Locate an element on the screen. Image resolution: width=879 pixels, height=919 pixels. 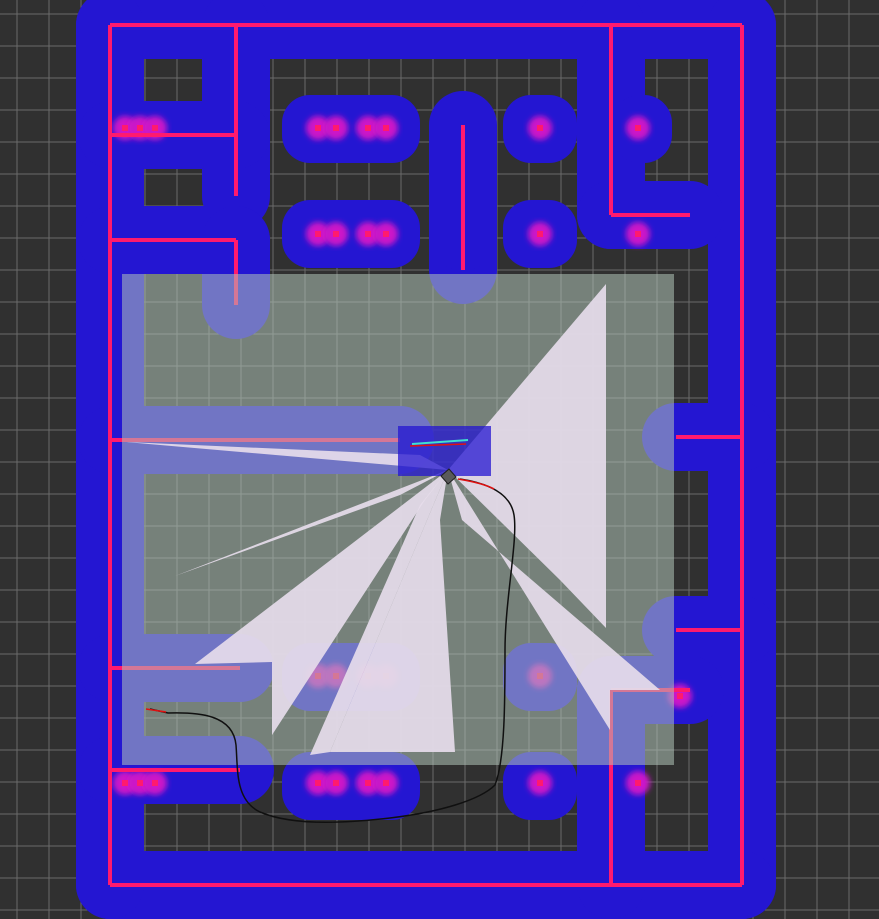
robot-local-box is located at coordinates (444, 451).